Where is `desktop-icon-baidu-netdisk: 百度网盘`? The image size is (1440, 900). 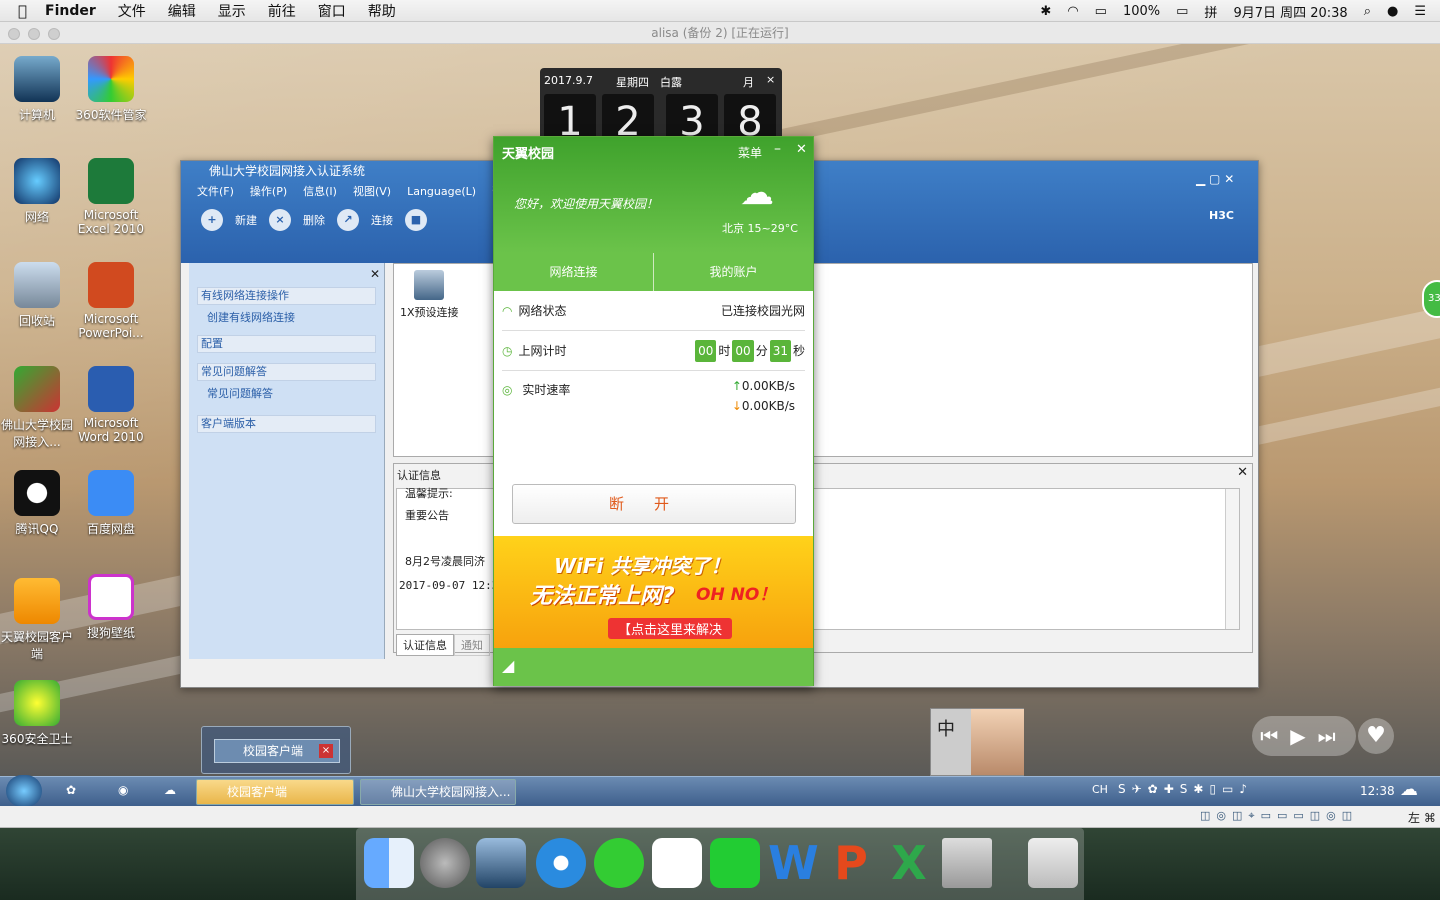
desktop-icon-baidu-netdisk: 百度网盘 is located at coordinates (111, 503).